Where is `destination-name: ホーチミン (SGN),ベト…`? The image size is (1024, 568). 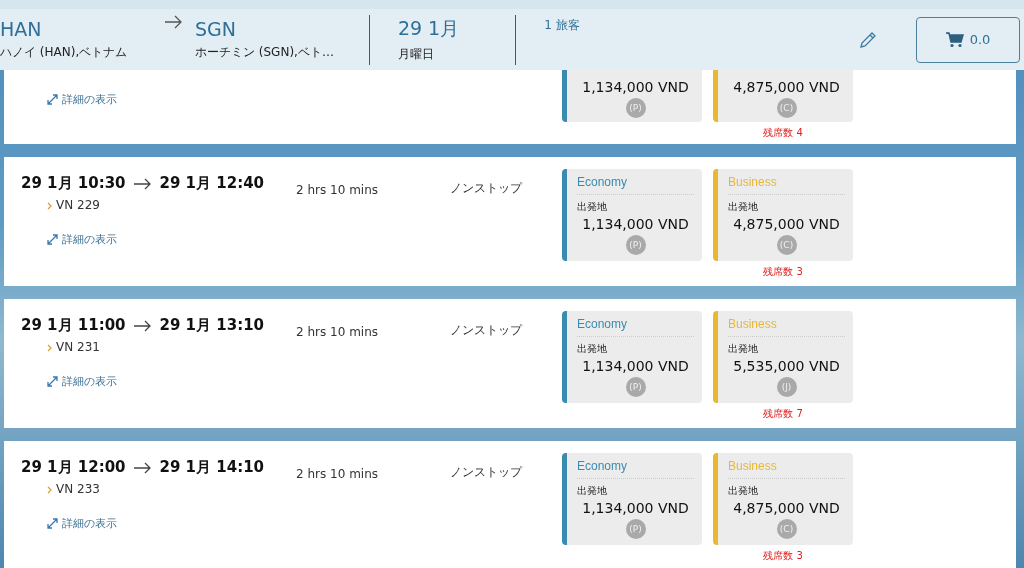
destination-name: ホーチミン (SGN),ベト… is located at coordinates (264, 52).